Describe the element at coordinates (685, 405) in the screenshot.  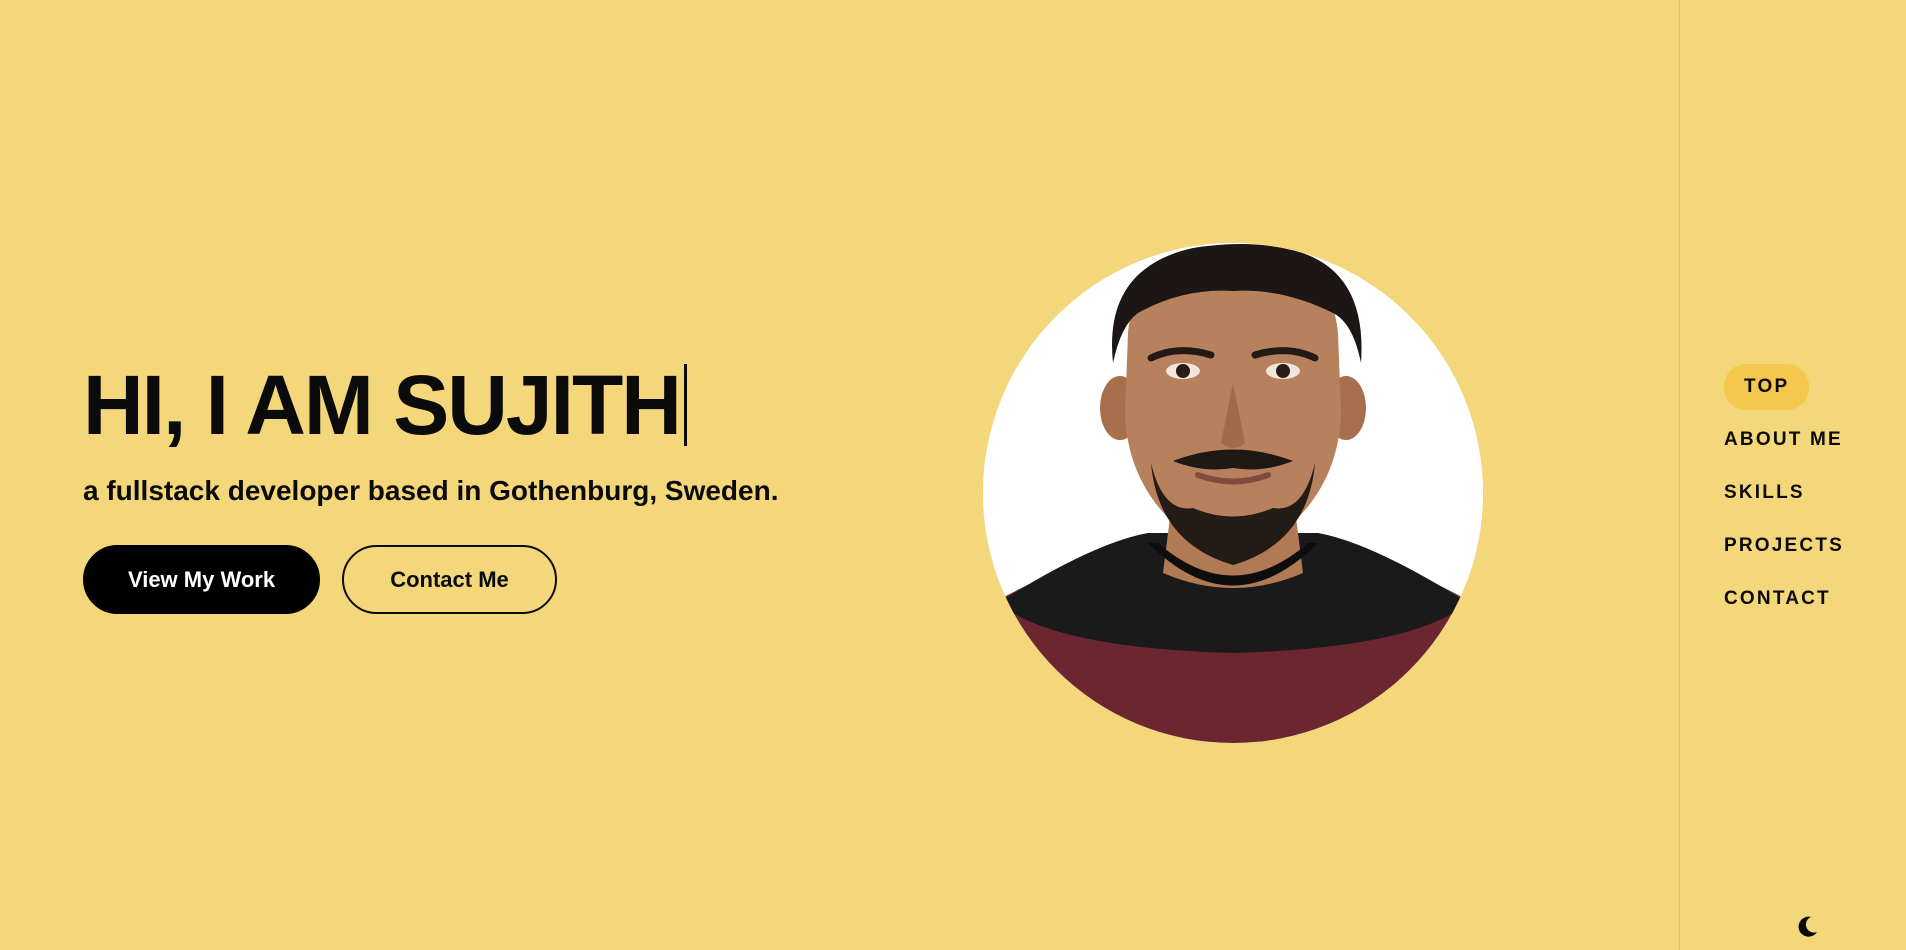
I see `typing-caret` at that location.